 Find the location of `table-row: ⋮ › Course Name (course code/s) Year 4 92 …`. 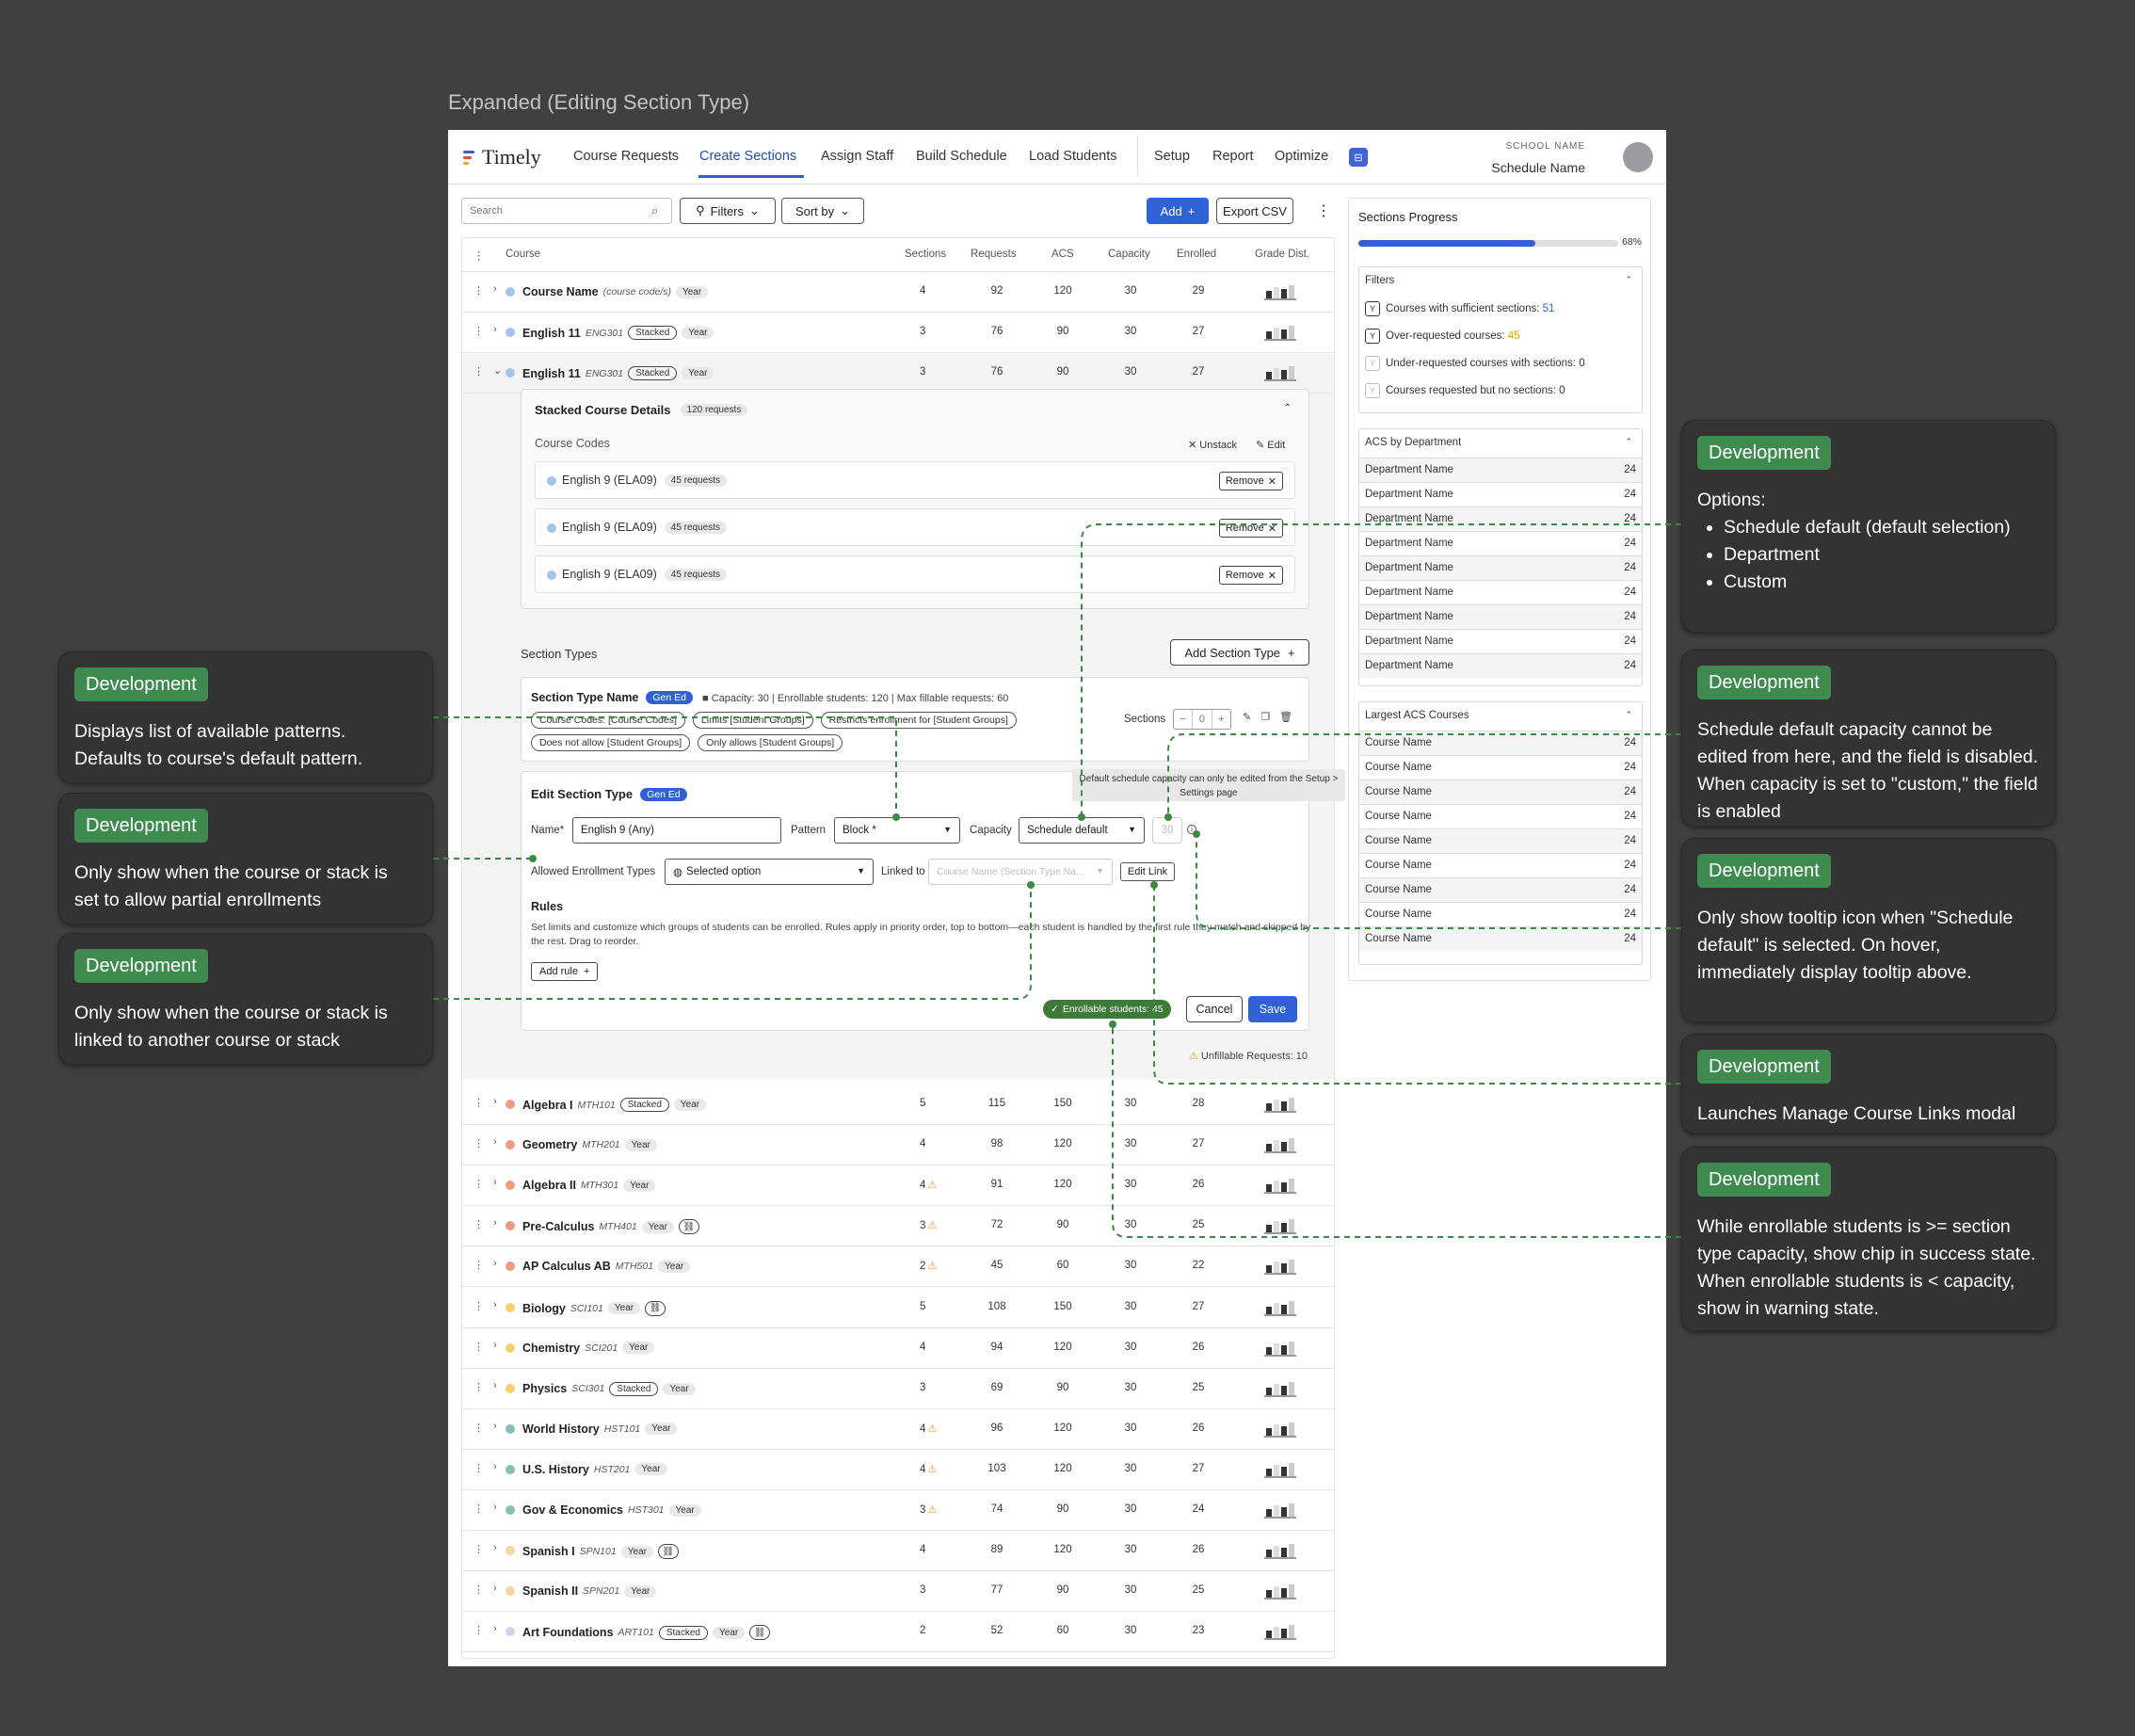

table-row: ⋮ › Course Name (course code/s) Year 4 92 … is located at coordinates (898, 292).